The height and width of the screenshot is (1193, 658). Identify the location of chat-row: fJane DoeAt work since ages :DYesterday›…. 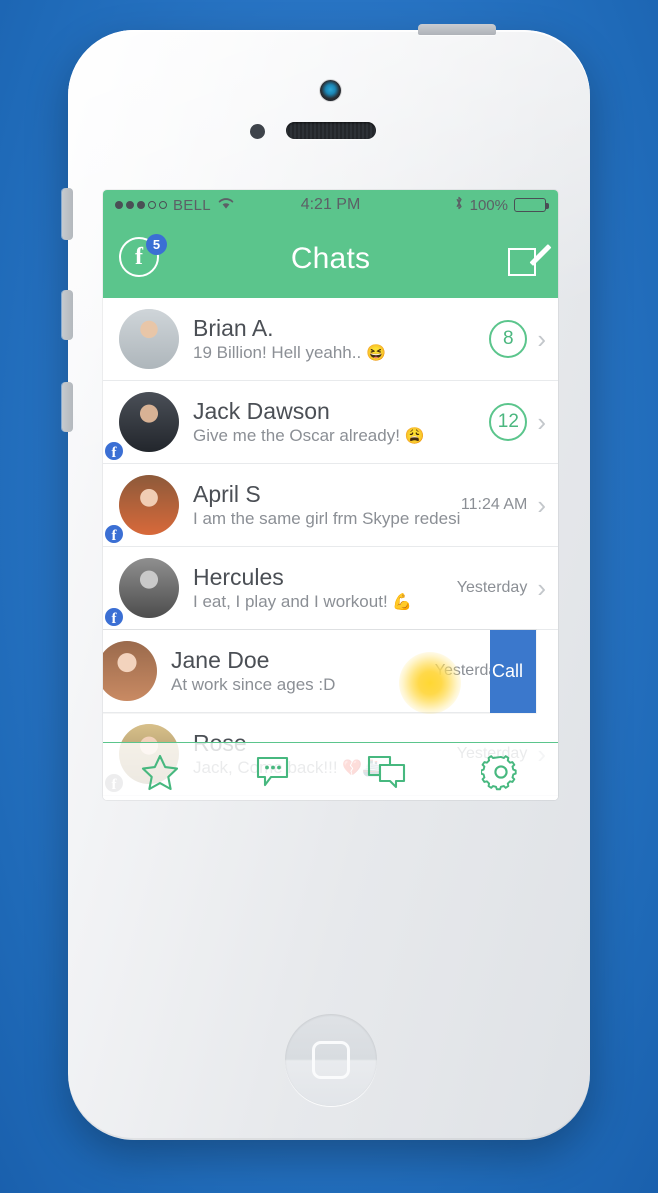
(319, 672).